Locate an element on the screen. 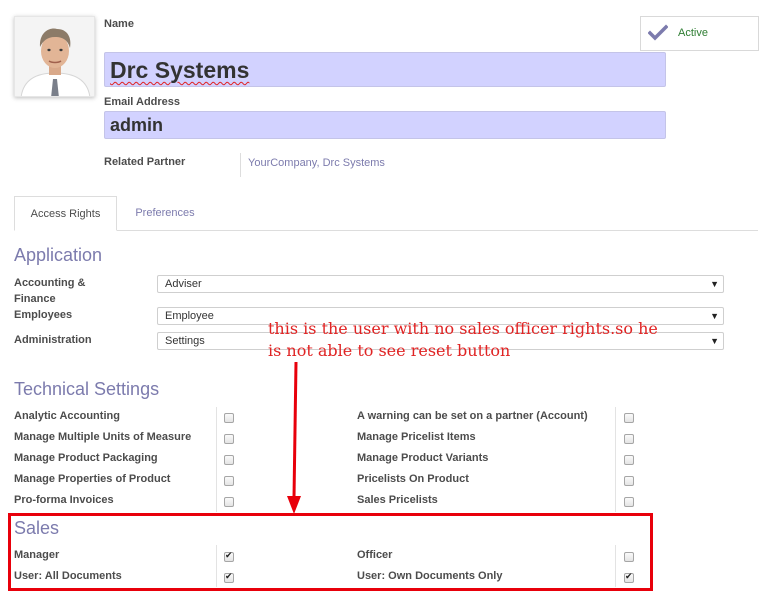 The image size is (777, 594). product-variants-label: Manage Product Variants is located at coordinates (423, 458).